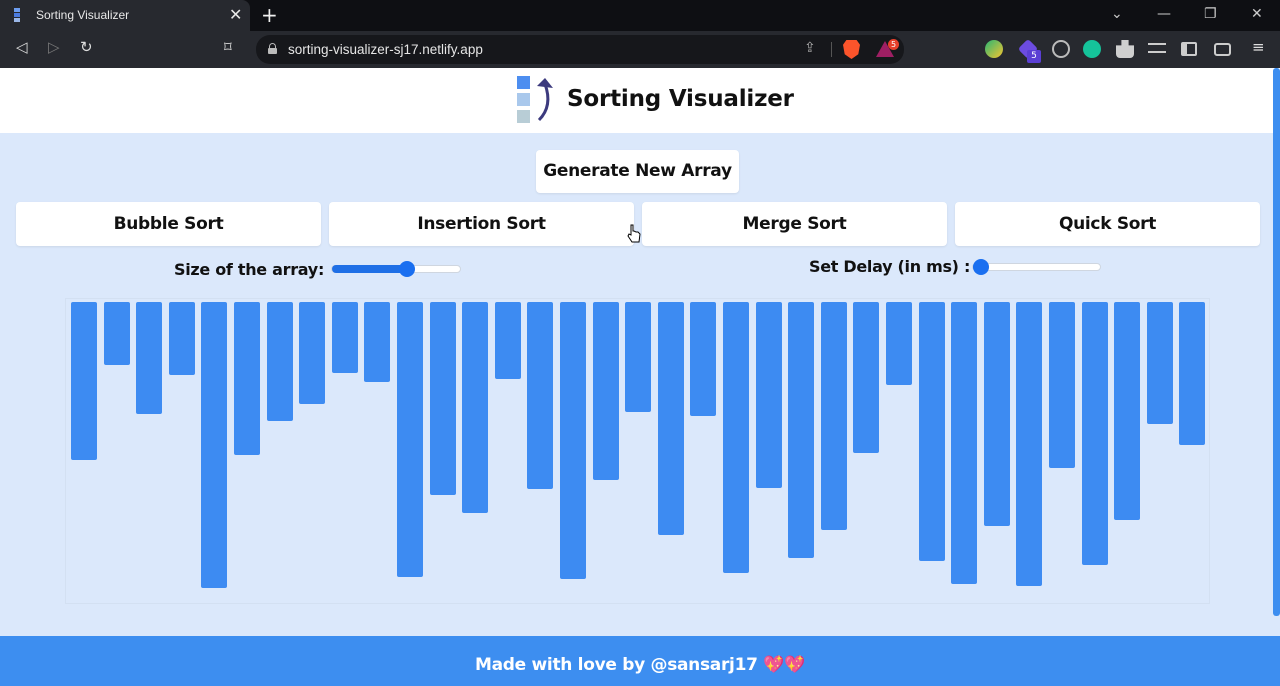 This screenshot has width=1280, height=686. Describe the element at coordinates (1258, 47) in the screenshot. I see `menu-icon: ≡` at that location.